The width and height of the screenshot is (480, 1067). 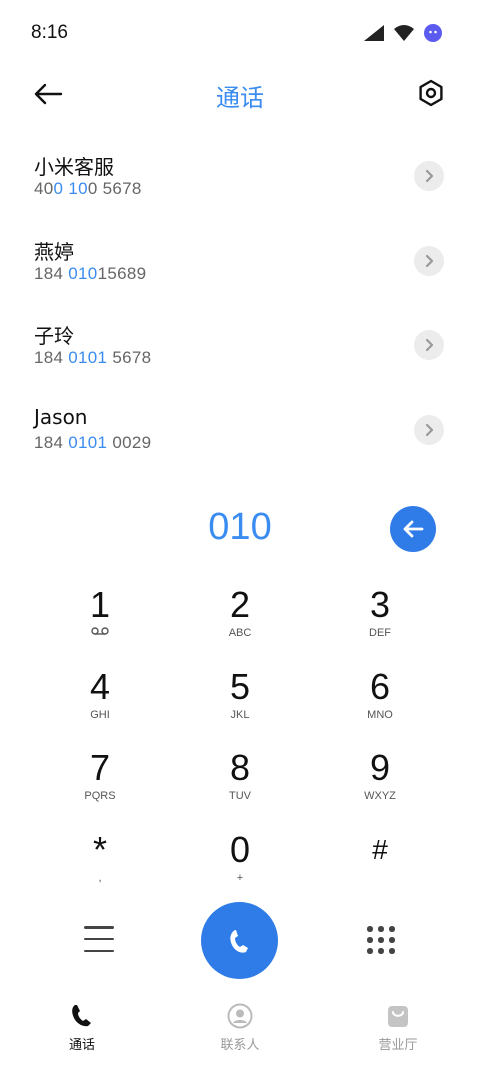 I want to click on dial-action-row, so click(x=240, y=940).